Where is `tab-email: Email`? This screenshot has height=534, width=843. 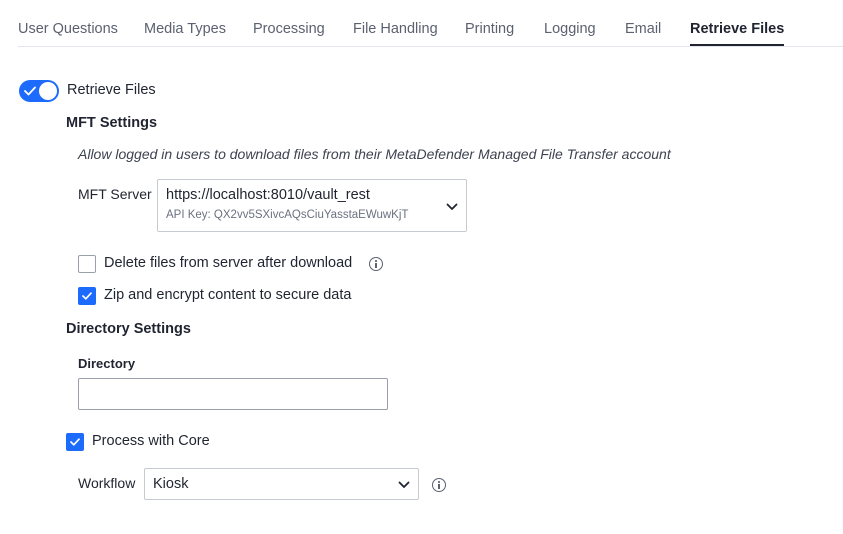
tab-email: Email is located at coordinates (643, 29).